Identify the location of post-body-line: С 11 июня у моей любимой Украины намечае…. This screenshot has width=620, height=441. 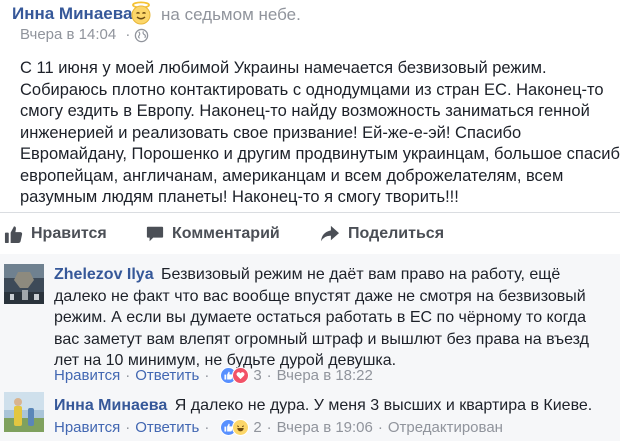
(283, 68).